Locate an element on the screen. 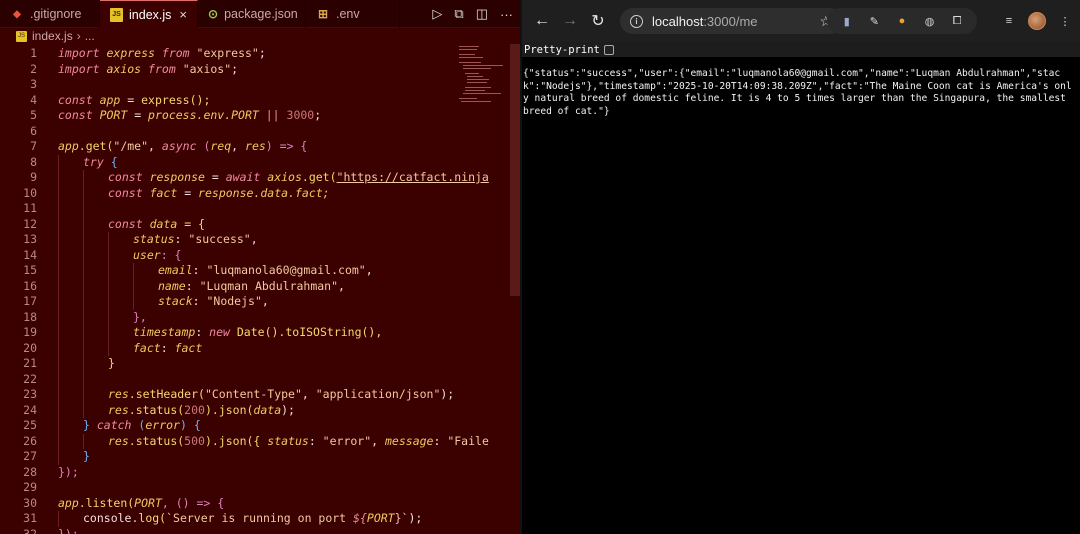 This screenshot has height=534, width=1080. keyword: from is located at coordinates (175, 53).